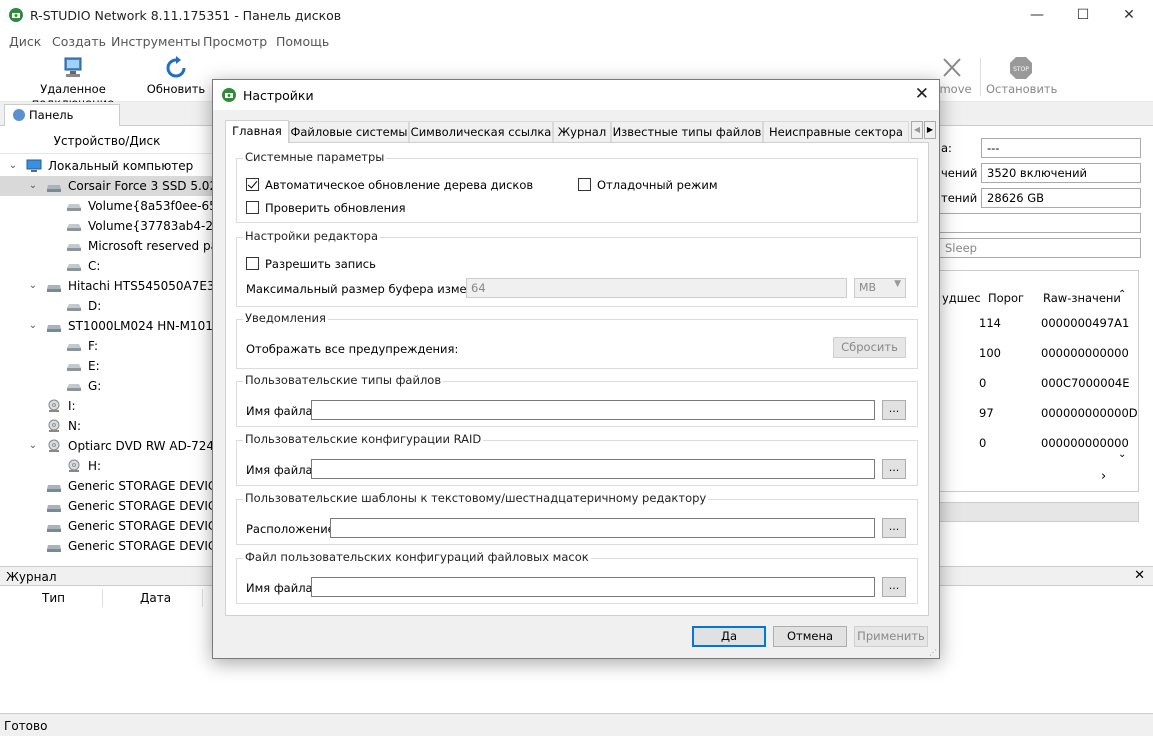  What do you see at coordinates (106, 466) in the screenshot?
I see `tree-item: H:` at bounding box center [106, 466].